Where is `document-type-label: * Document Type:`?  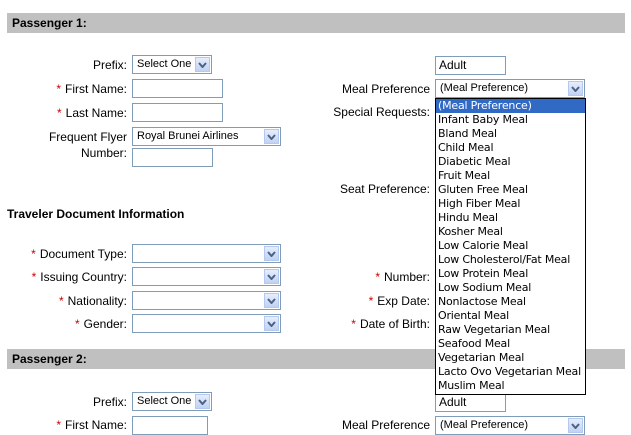
document-type-label: * Document Type: is located at coordinates (79, 254).